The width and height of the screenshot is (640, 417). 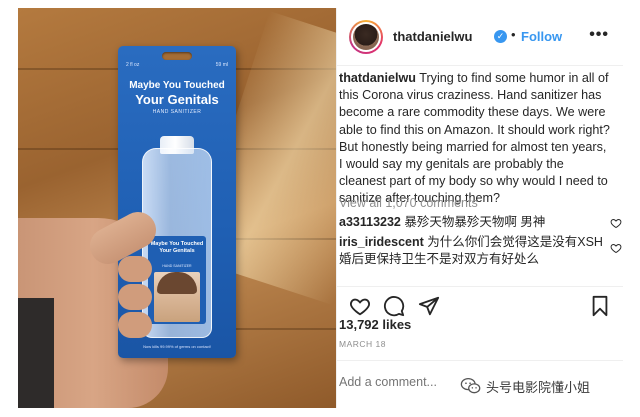 I want to click on add-comment-input, so click(x=394, y=382).